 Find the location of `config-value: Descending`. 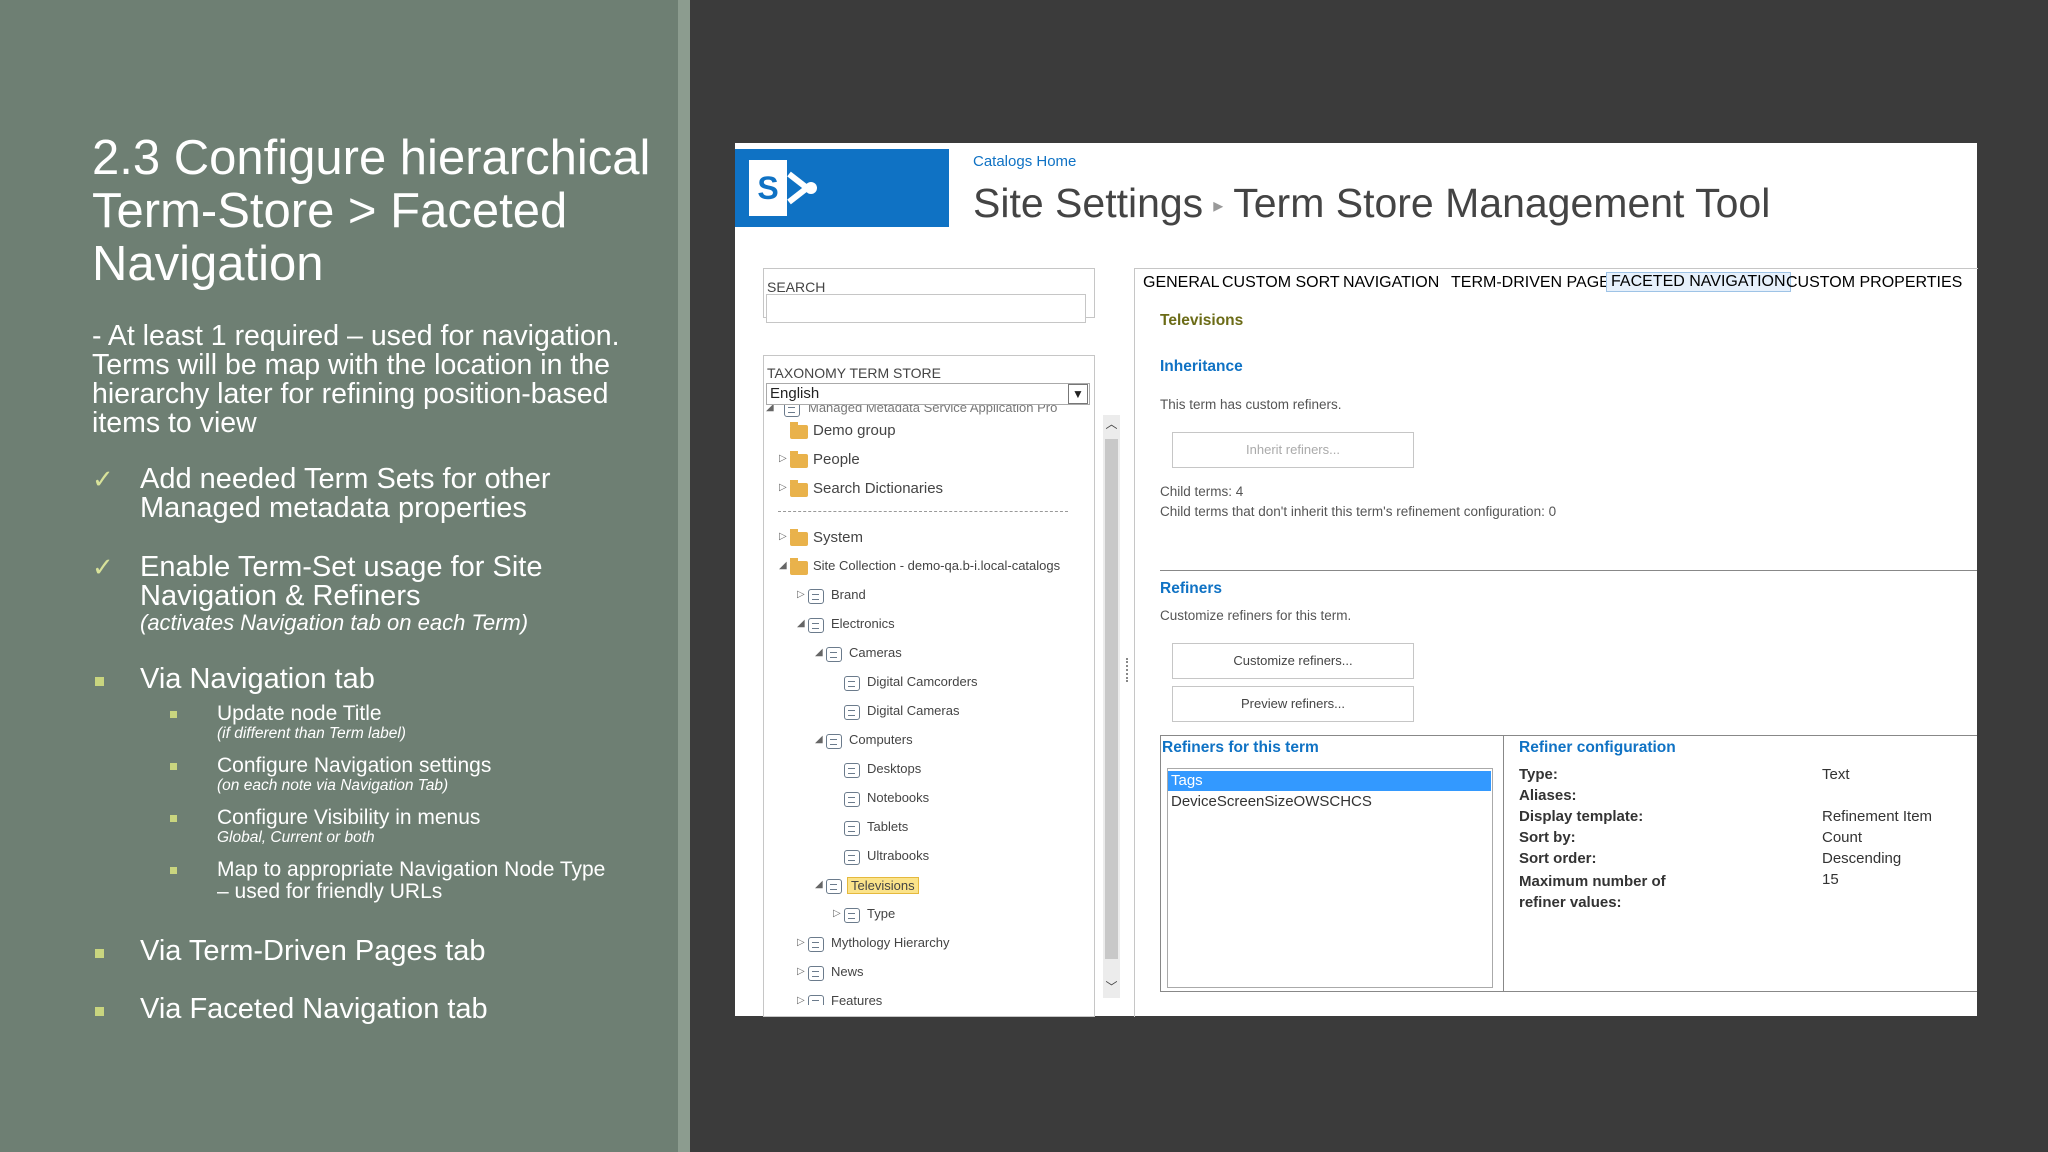

config-value: Descending is located at coordinates (1862, 858).